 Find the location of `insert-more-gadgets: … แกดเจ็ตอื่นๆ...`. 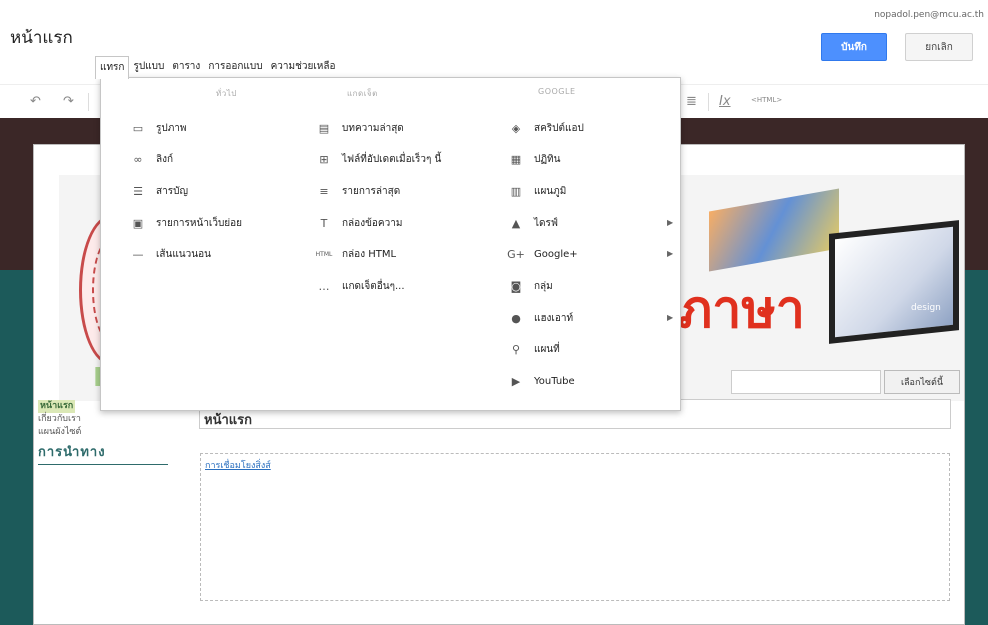

insert-more-gadgets: … แกดเจ็ตอื่นๆ... is located at coordinates (360, 286).